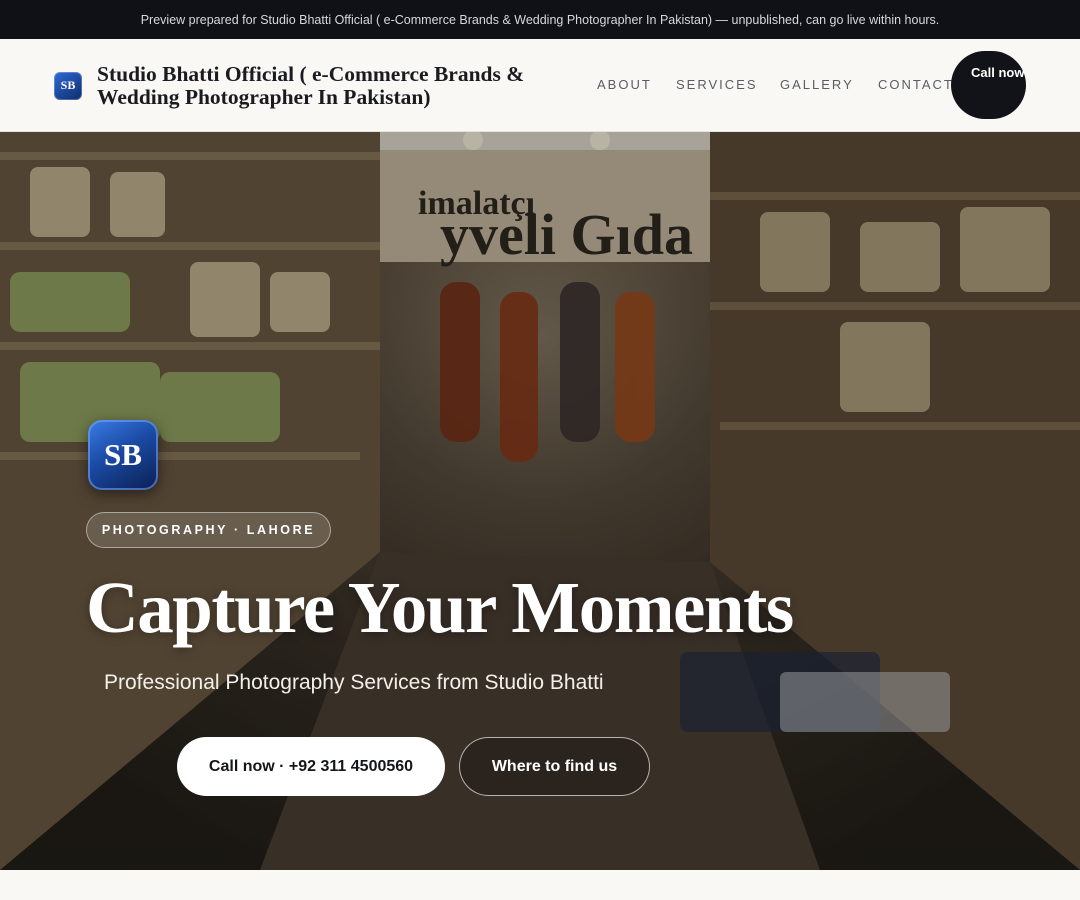 The height and width of the screenshot is (900, 1080). What do you see at coordinates (554, 766) in the screenshot?
I see `where-to-find-us-button: Where to find us` at bounding box center [554, 766].